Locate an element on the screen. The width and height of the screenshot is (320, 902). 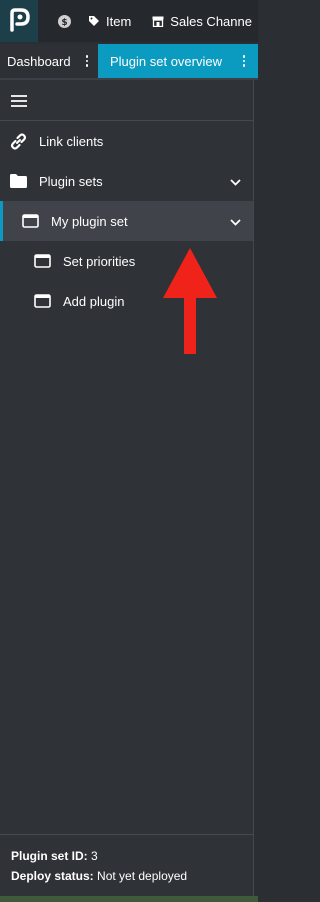
footer-divider is located at coordinates (126, 834).